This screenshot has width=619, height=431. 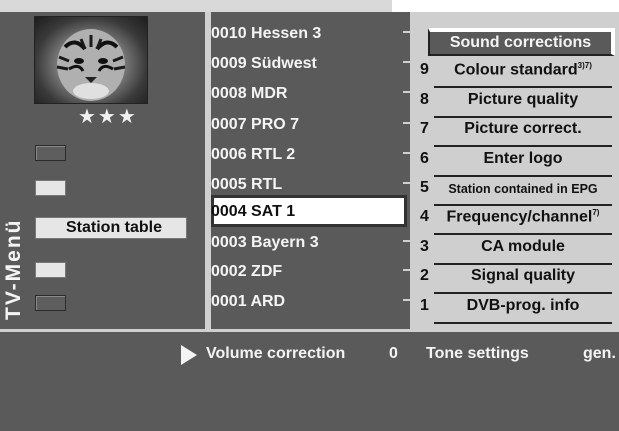 I want to click on settings-item: 4 Frequency/channel7), so click(x=516, y=221).